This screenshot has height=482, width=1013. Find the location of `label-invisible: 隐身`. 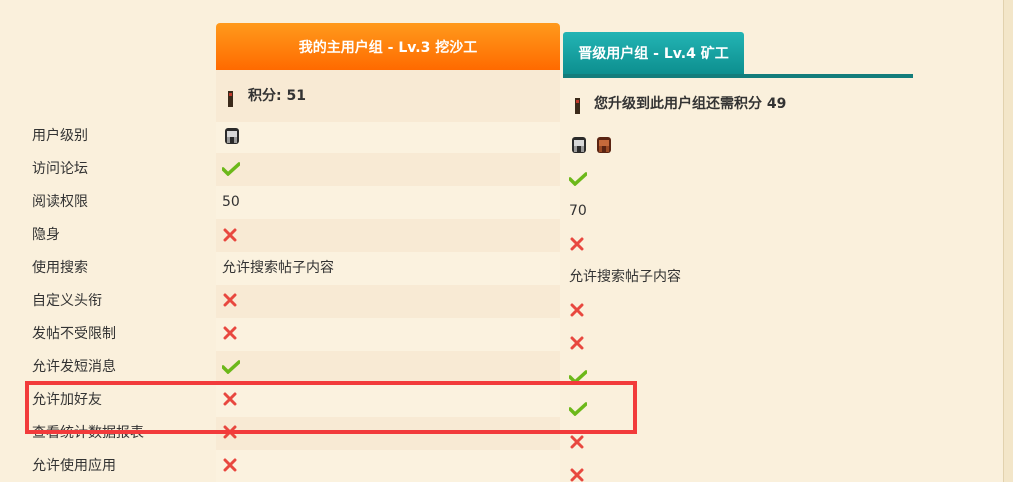

label-invisible: 隐身 is located at coordinates (46, 235).